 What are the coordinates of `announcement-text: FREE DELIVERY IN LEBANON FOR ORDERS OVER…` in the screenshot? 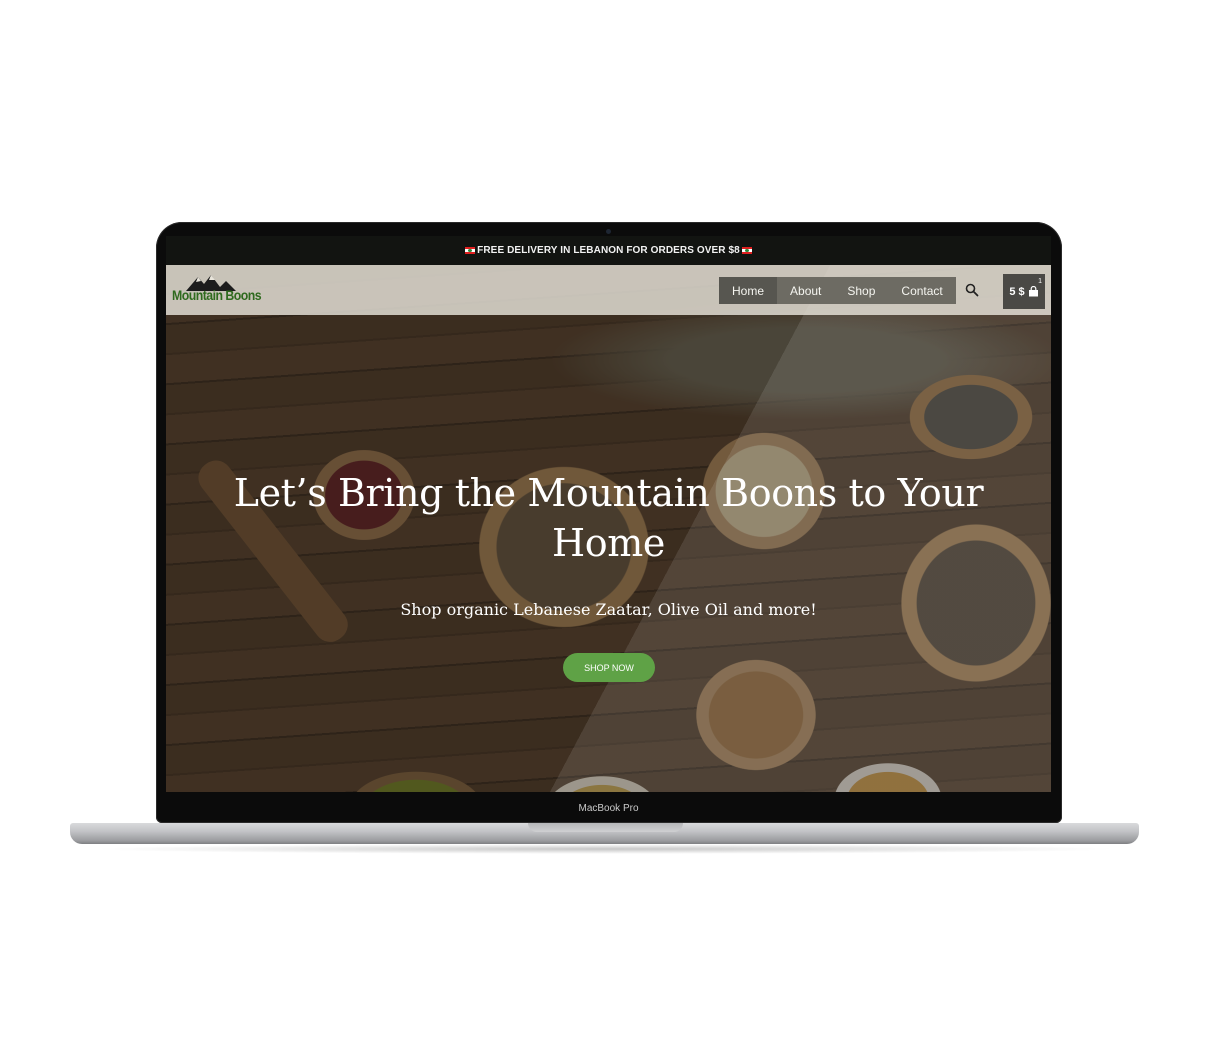 It's located at (608, 250).